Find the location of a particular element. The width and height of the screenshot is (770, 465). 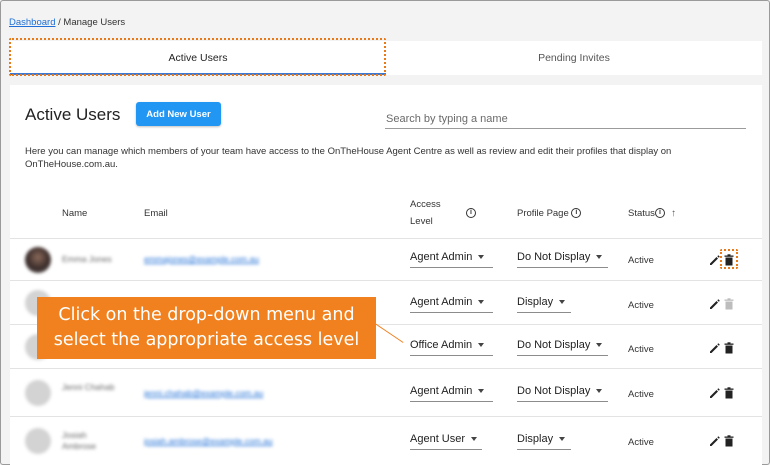

sort-arrow-up-icon: ↑ is located at coordinates (673, 213).